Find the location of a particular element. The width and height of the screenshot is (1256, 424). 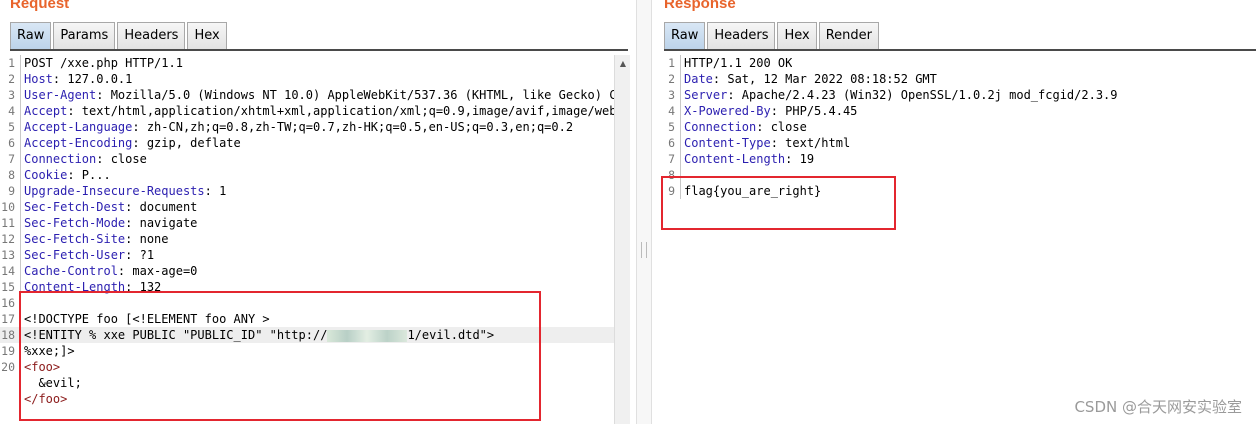

request-tab-headers: Headers is located at coordinates (151, 35).